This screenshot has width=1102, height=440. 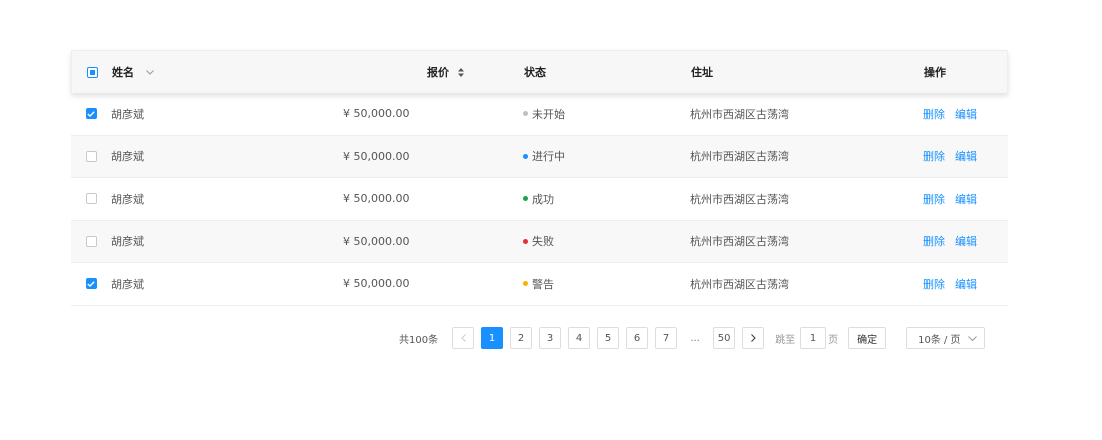 What do you see at coordinates (702, 72) in the screenshot?
I see `address-header-label: 住址` at bounding box center [702, 72].